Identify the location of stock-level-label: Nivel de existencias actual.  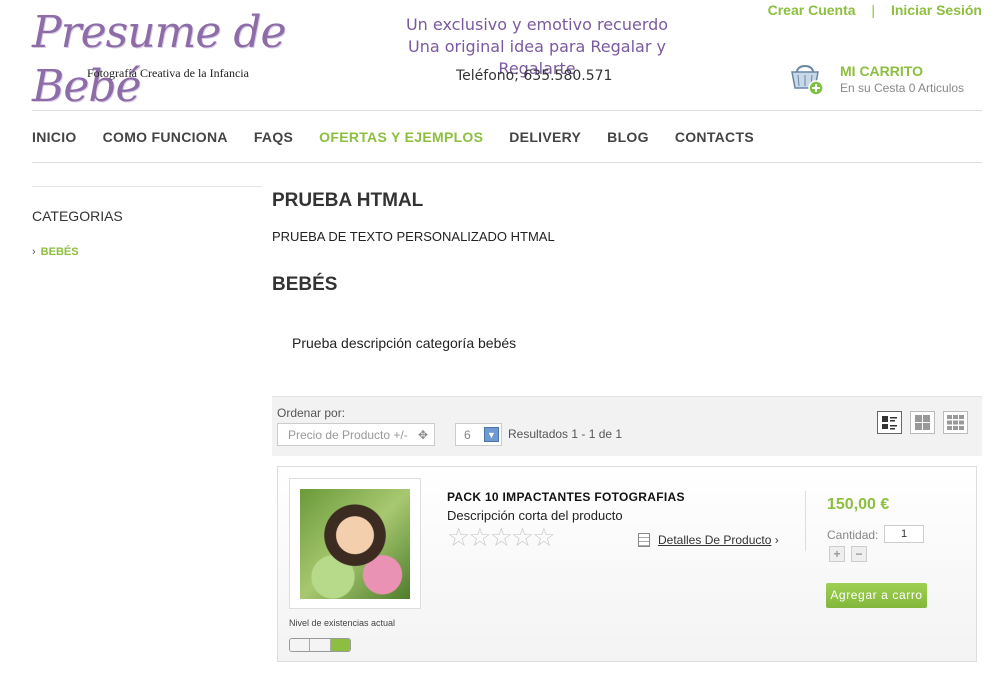
(342, 623).